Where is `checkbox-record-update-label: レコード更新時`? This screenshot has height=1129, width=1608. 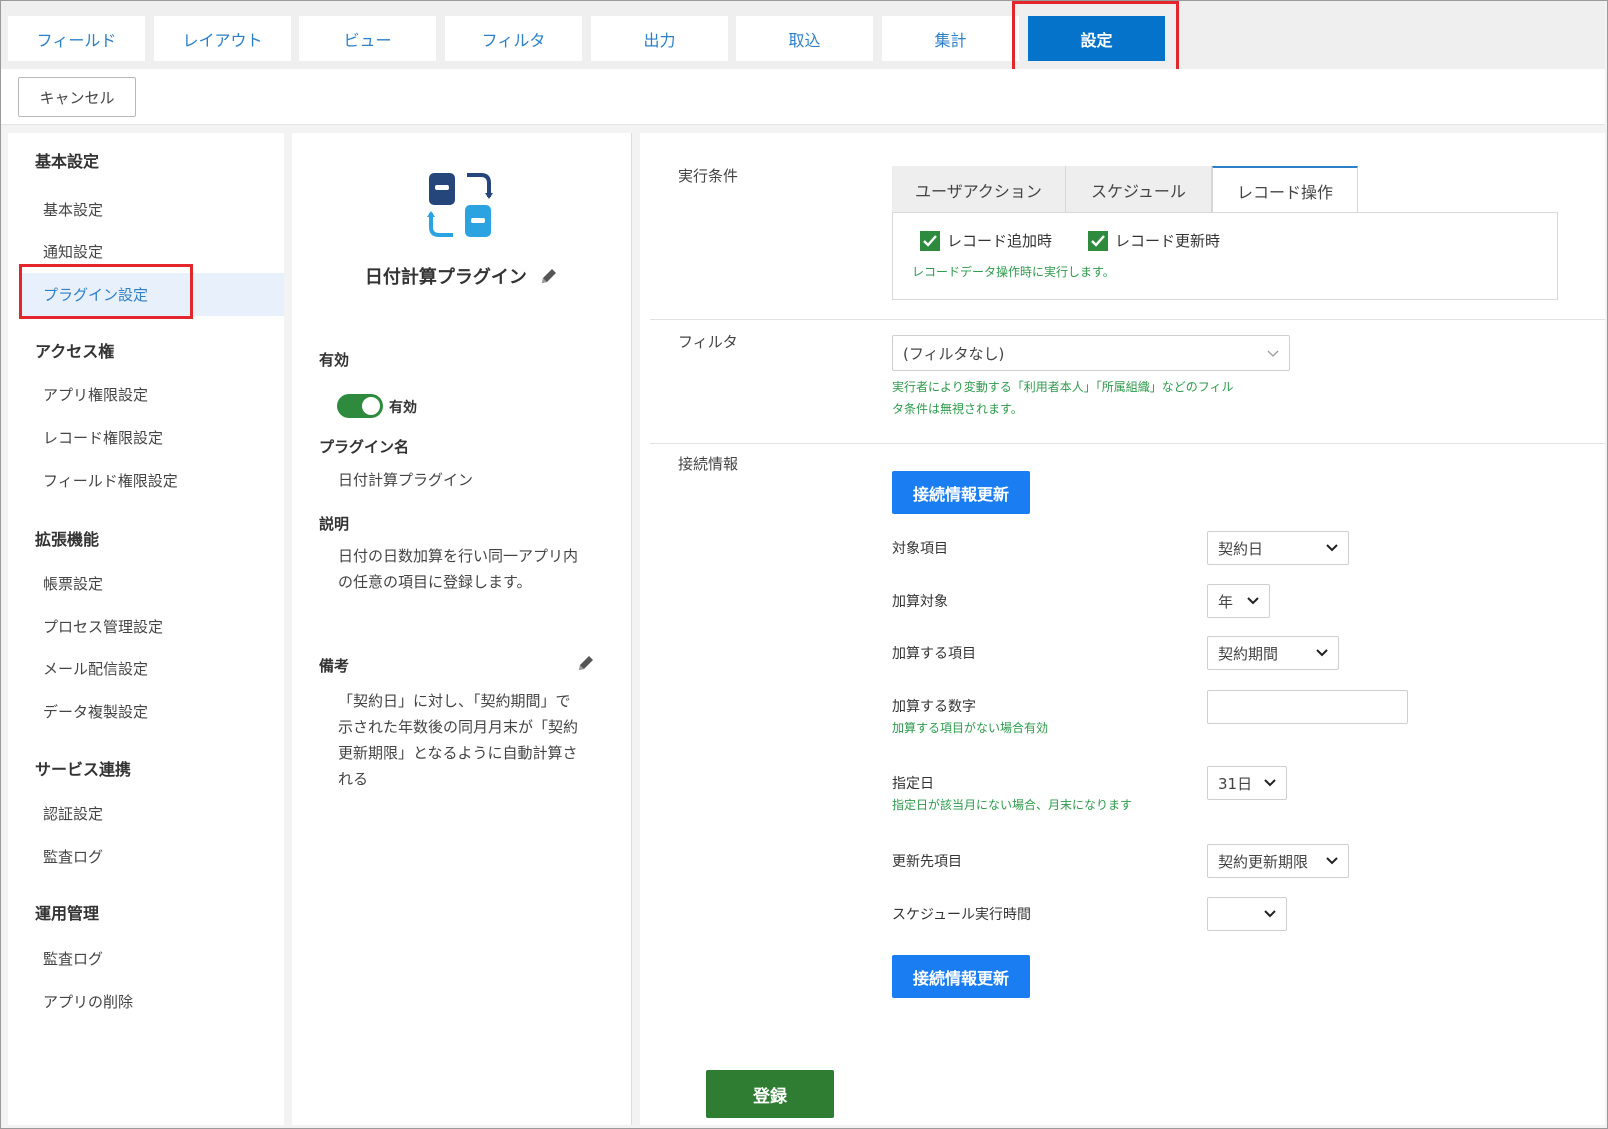 checkbox-record-update-label: レコード更新時 is located at coordinates (1168, 241).